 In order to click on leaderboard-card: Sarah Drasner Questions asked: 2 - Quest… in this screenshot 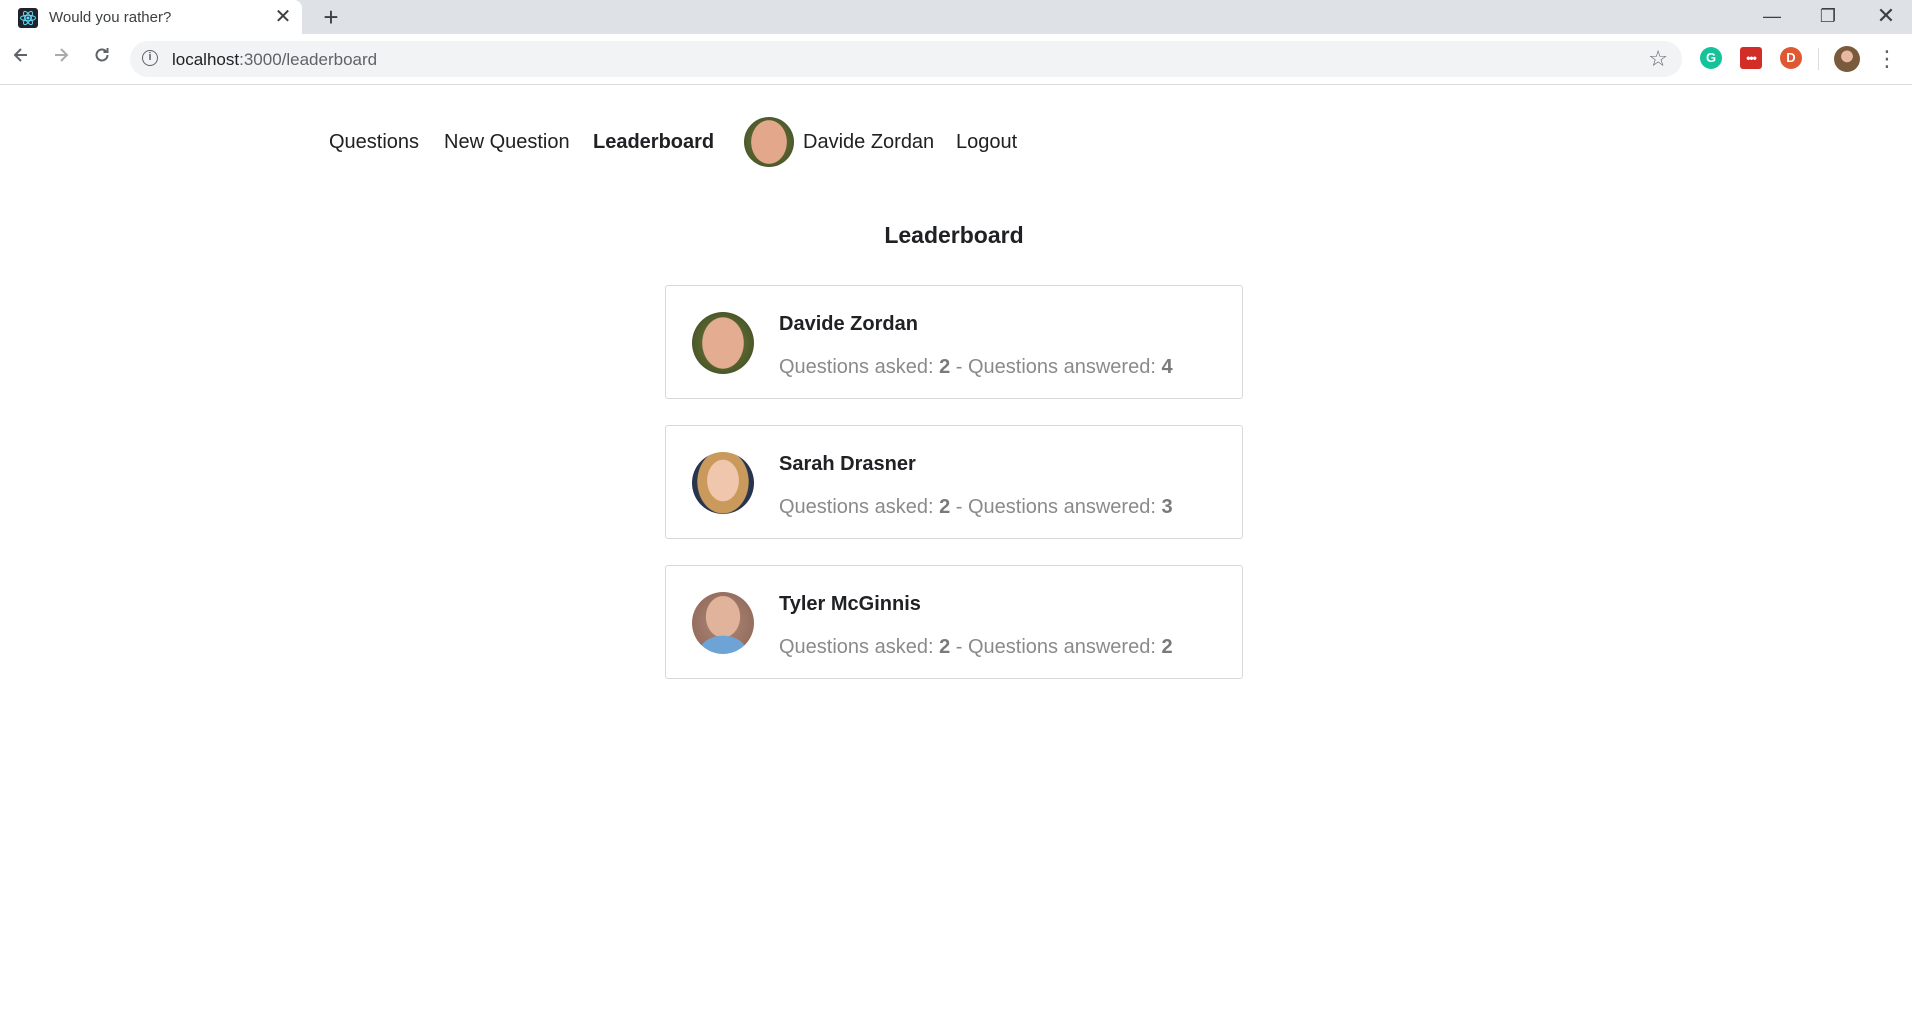, I will do `click(954, 482)`.